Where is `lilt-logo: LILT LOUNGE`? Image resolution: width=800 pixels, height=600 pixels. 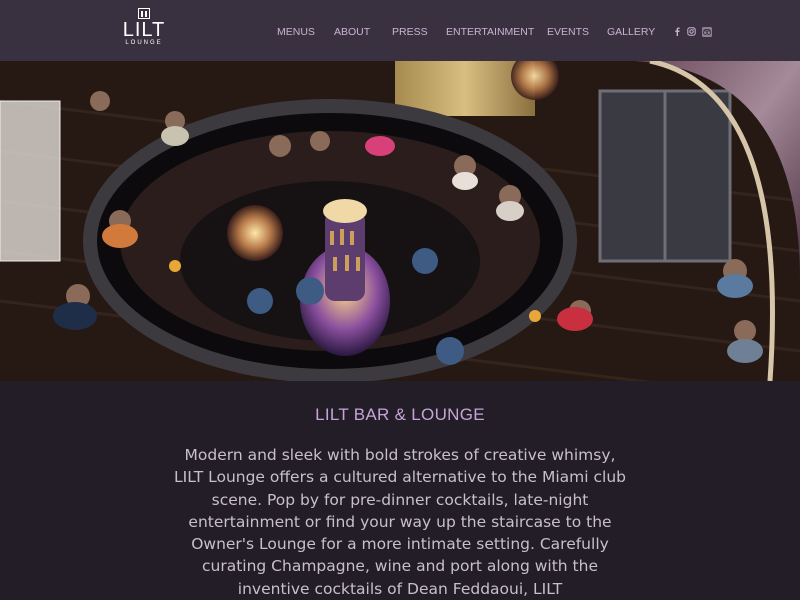
lilt-logo: LILT LOUNGE is located at coordinates (144, 29).